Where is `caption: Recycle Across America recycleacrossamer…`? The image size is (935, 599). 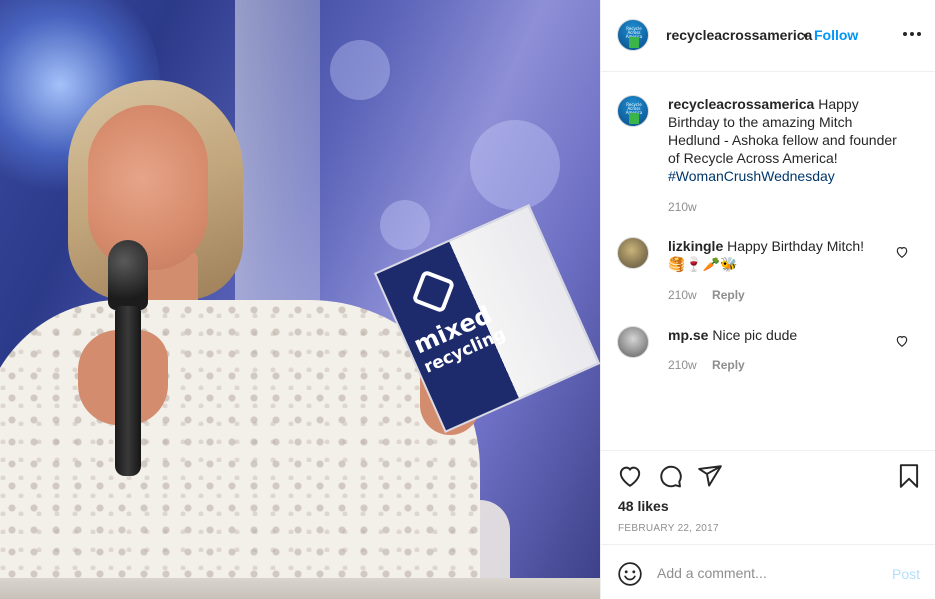 caption: Recycle Across America recycleacrossamer… is located at coordinates (768, 155).